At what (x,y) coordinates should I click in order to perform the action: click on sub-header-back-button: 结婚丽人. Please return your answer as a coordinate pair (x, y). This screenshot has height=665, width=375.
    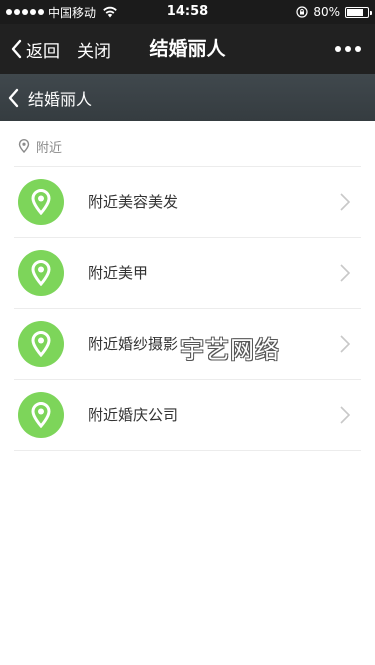
    Looking at the image, I should click on (49, 97).